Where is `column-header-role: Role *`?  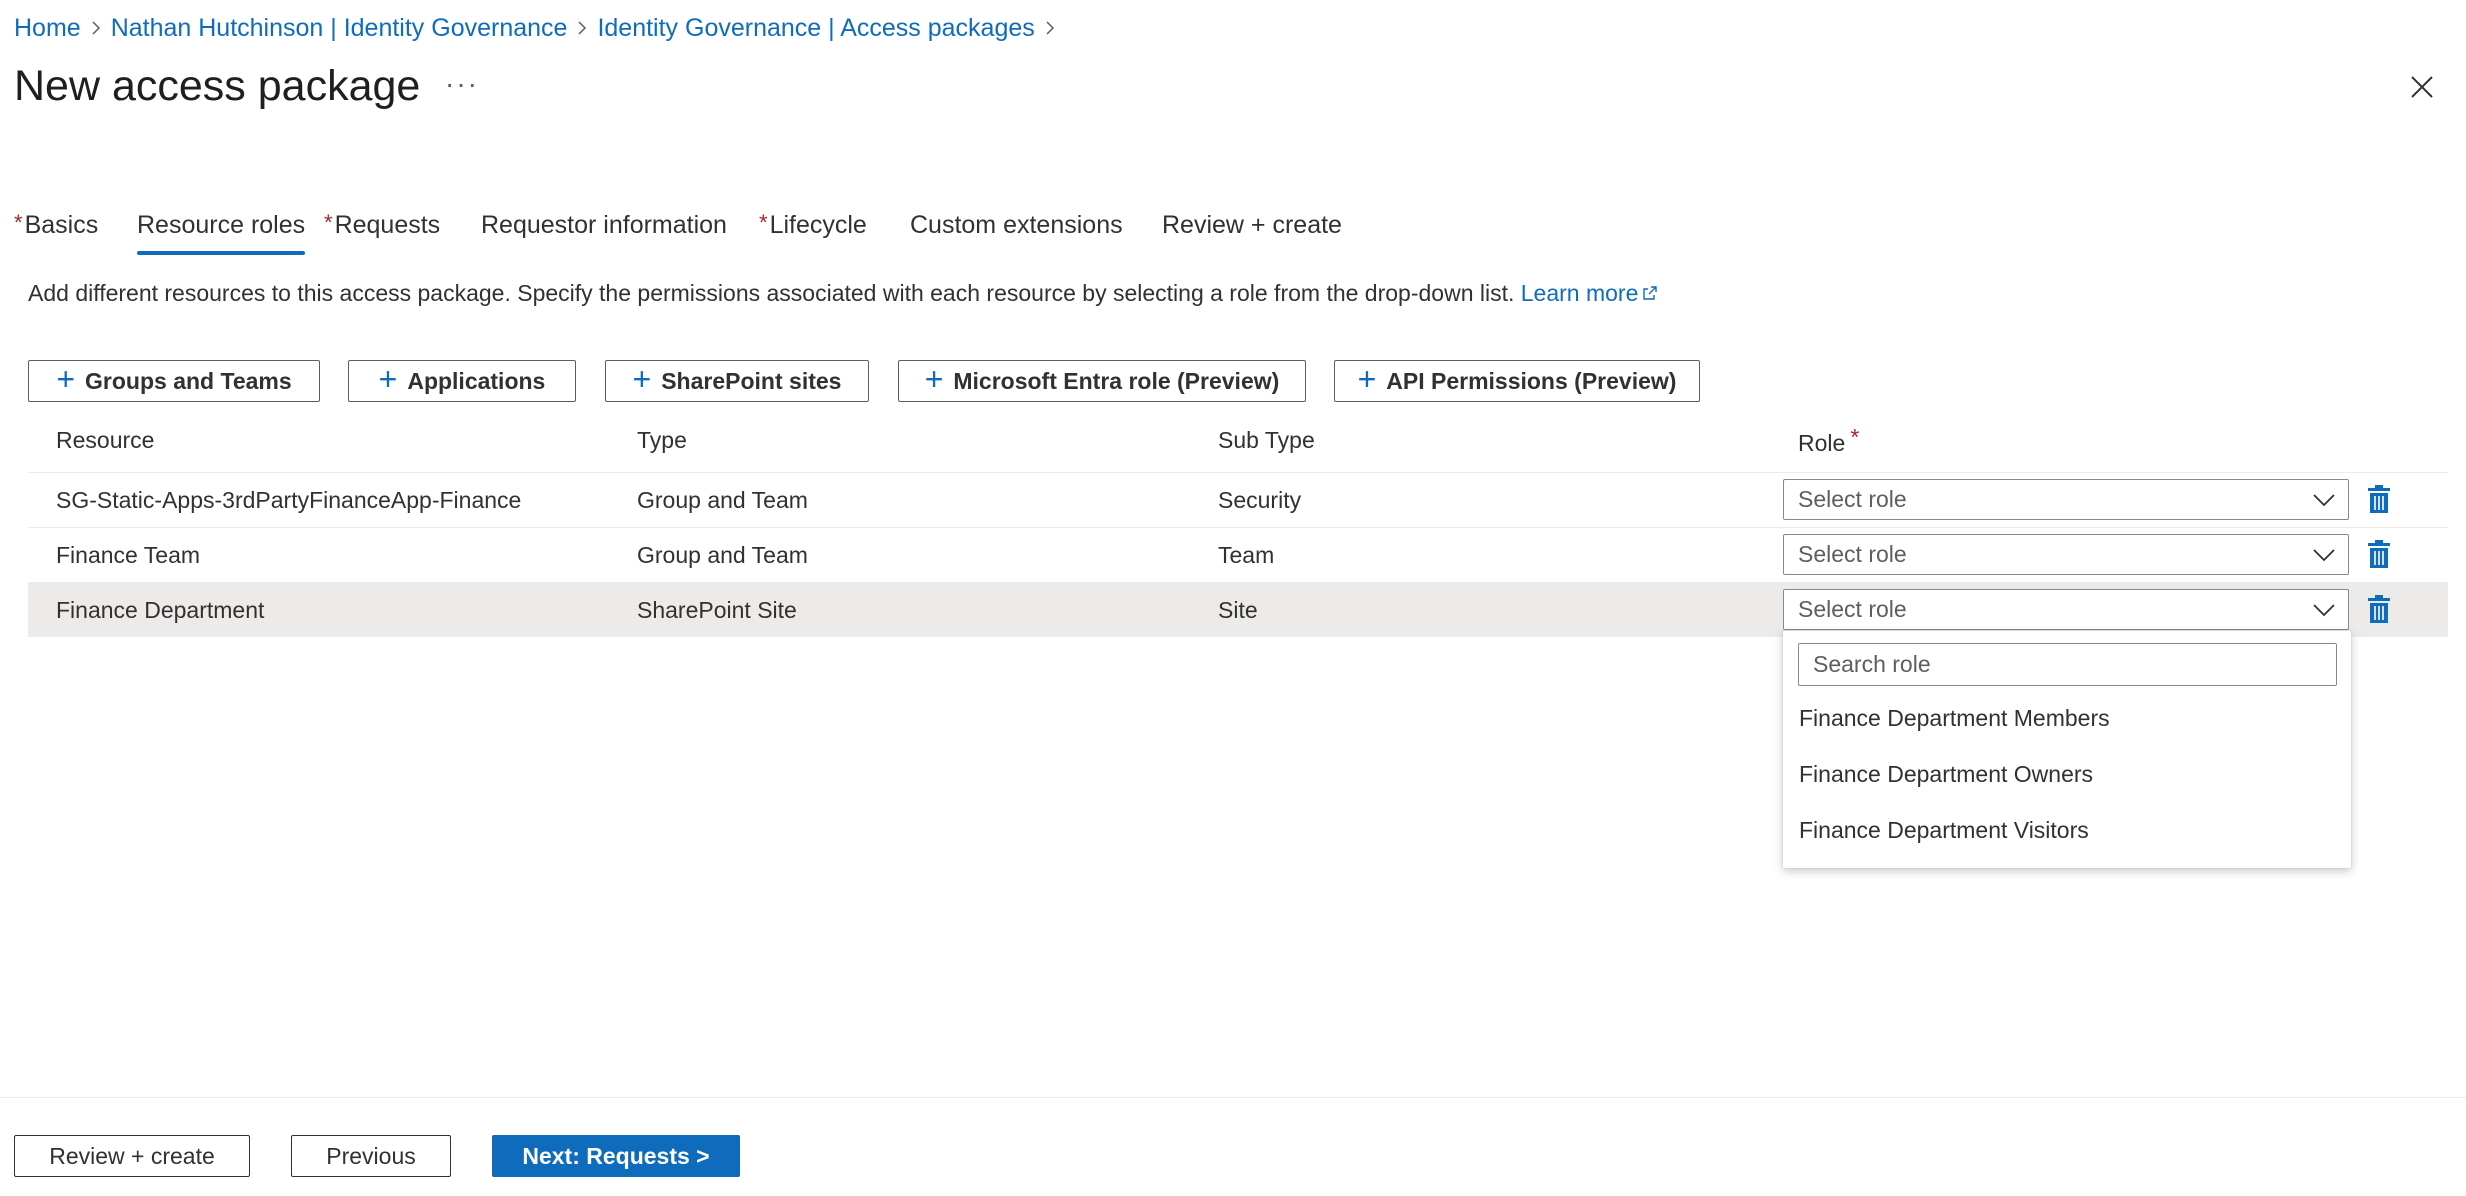 column-header-role: Role * is located at coordinates (1829, 440).